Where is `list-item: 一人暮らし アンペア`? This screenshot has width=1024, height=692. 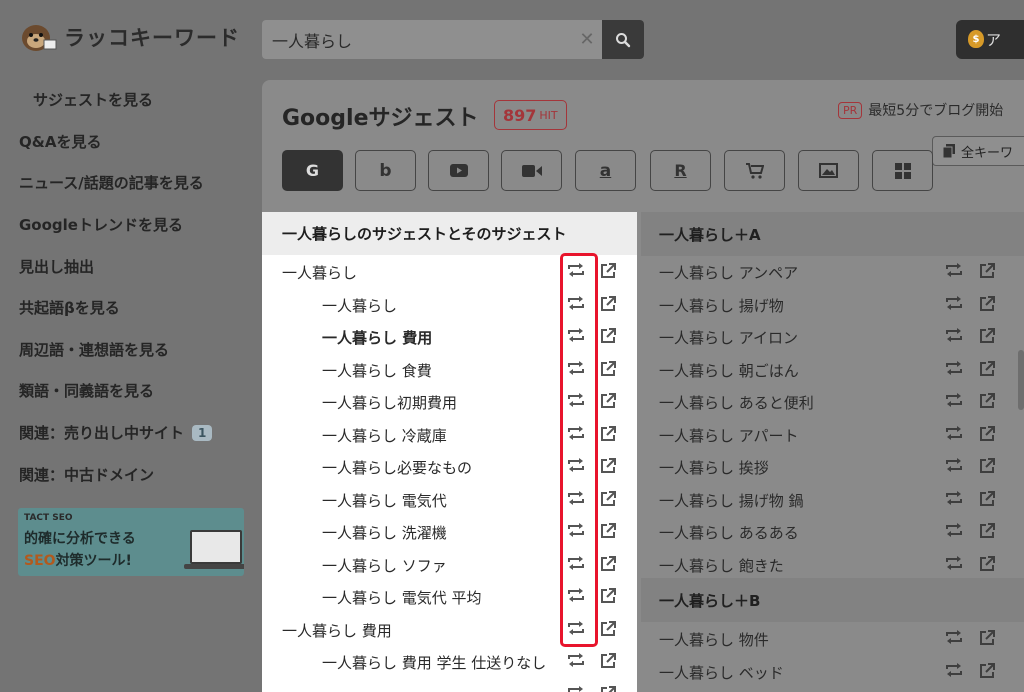 list-item: 一人暮らし アンペア is located at coordinates (832, 272).